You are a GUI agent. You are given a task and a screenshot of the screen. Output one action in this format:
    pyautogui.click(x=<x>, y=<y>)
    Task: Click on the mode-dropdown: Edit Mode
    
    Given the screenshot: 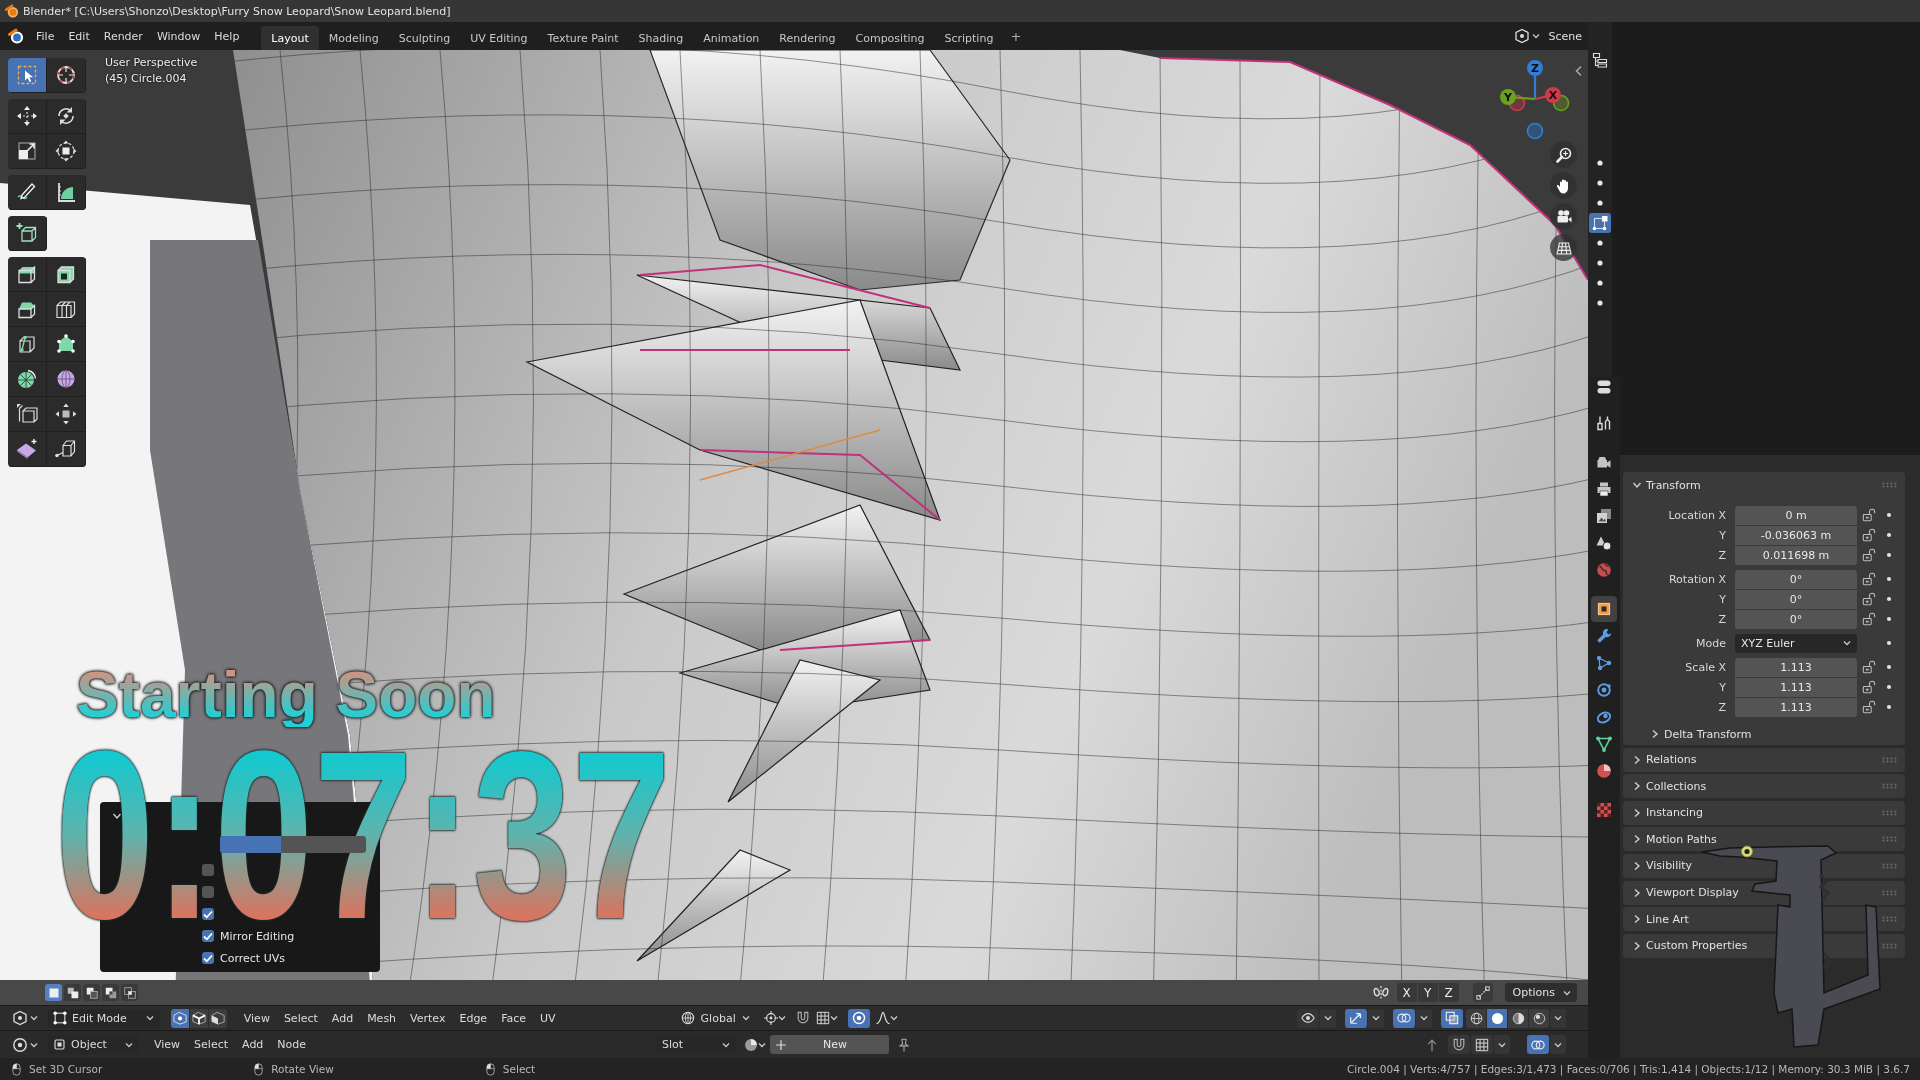 What is the action you would take?
    pyautogui.click(x=104, y=1018)
    